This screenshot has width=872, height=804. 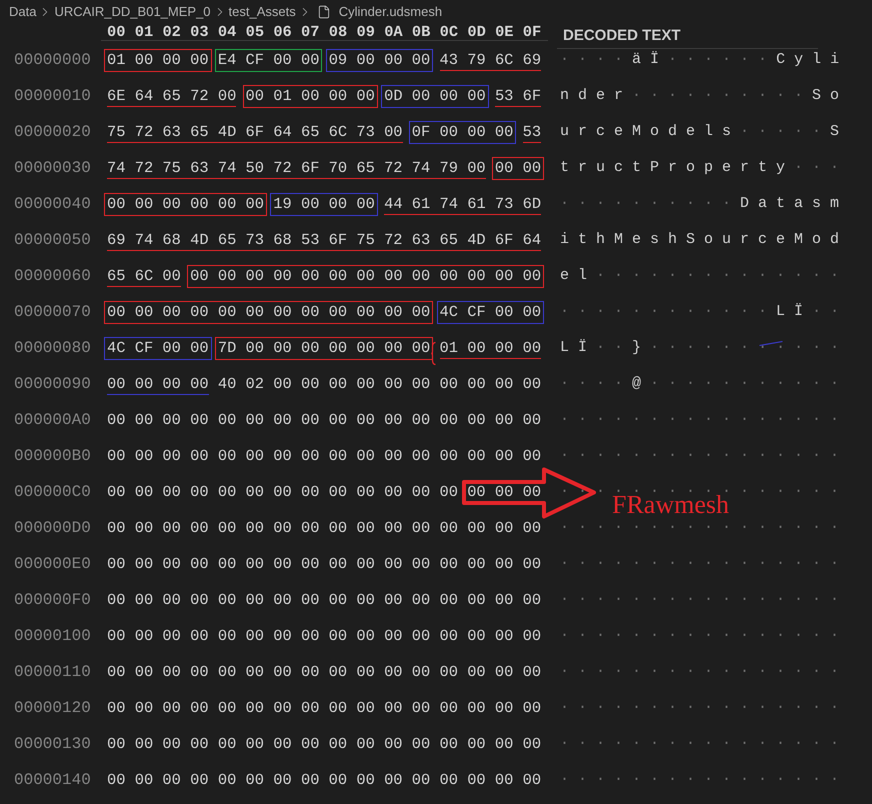 I want to click on boxed-hex-bytes: 00 01 00 00 00, so click(x=310, y=96).